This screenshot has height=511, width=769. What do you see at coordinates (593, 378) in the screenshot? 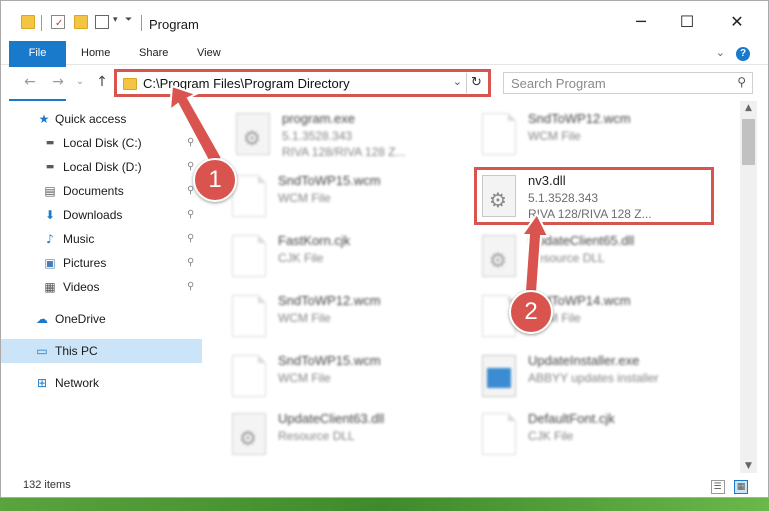
I see `file-type: ABBYY updates installer` at bounding box center [593, 378].